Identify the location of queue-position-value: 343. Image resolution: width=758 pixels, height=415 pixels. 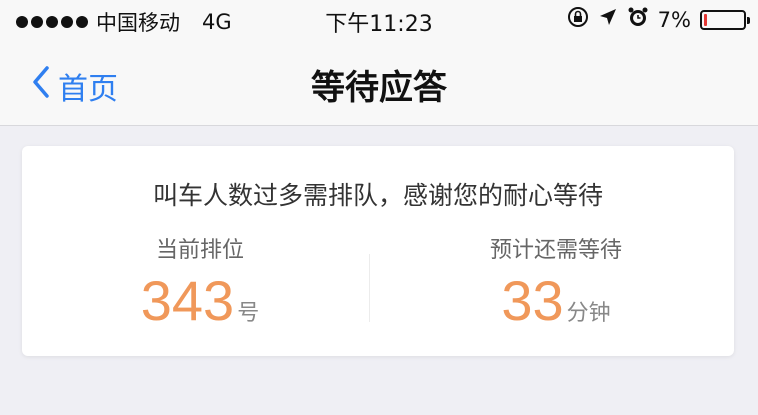
(187, 300).